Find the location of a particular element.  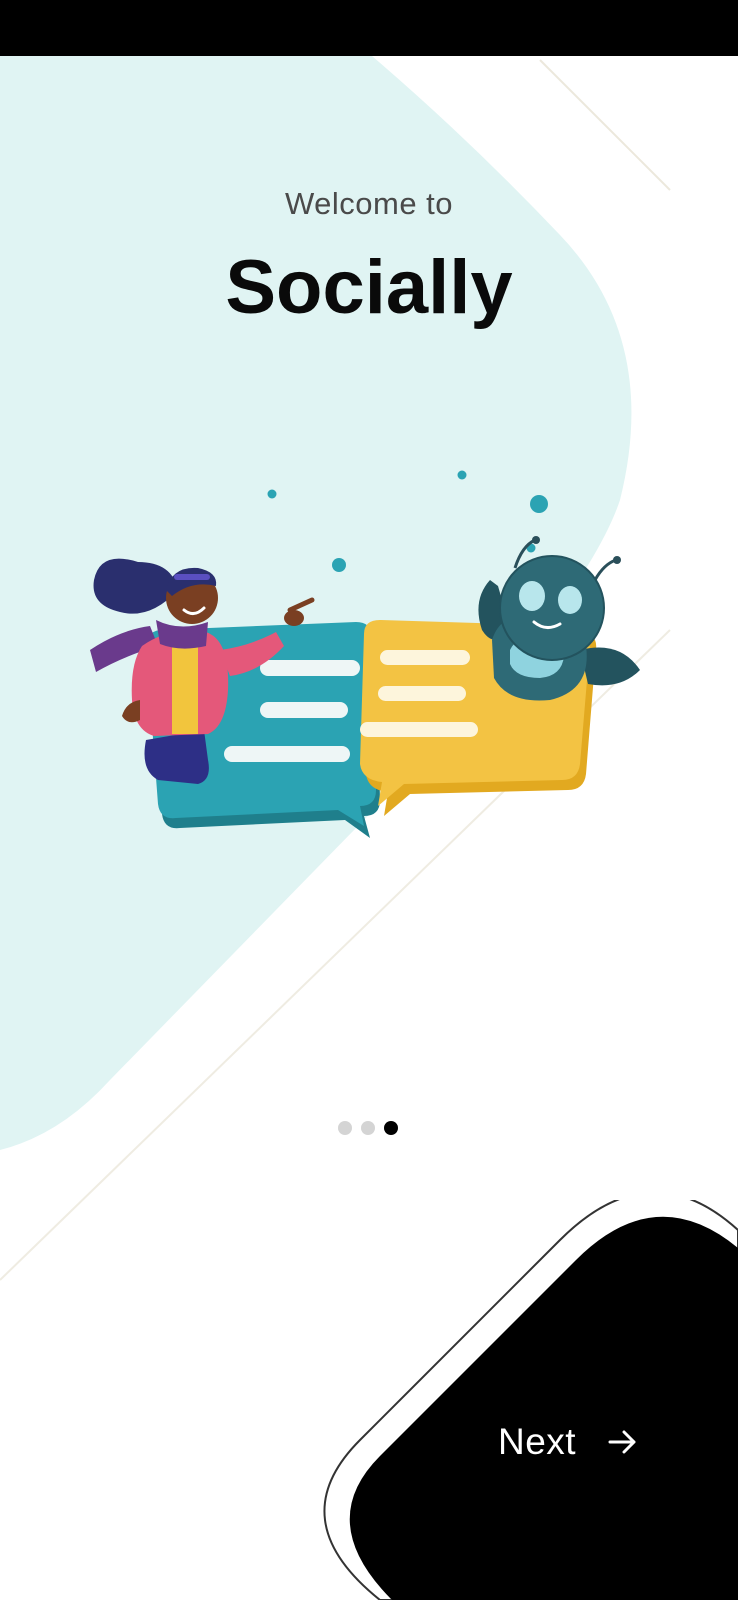

status-bar is located at coordinates (369, 28).